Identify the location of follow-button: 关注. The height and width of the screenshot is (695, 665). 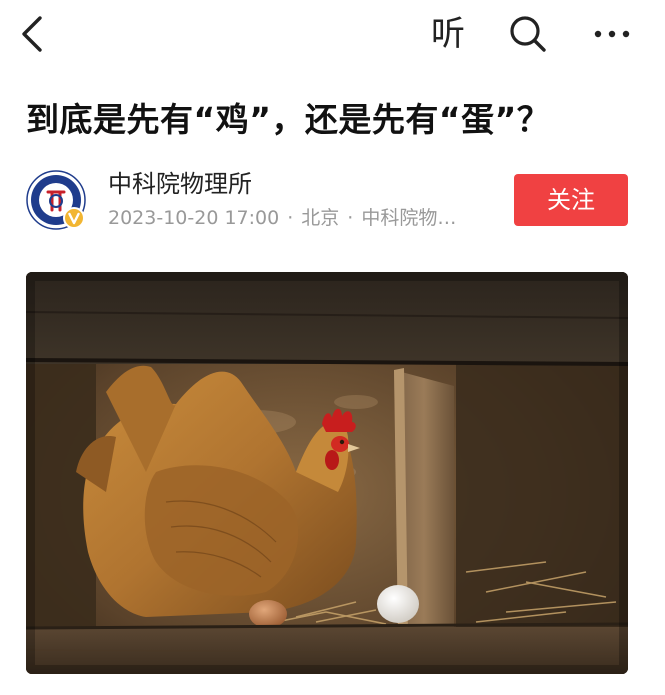
(571, 200).